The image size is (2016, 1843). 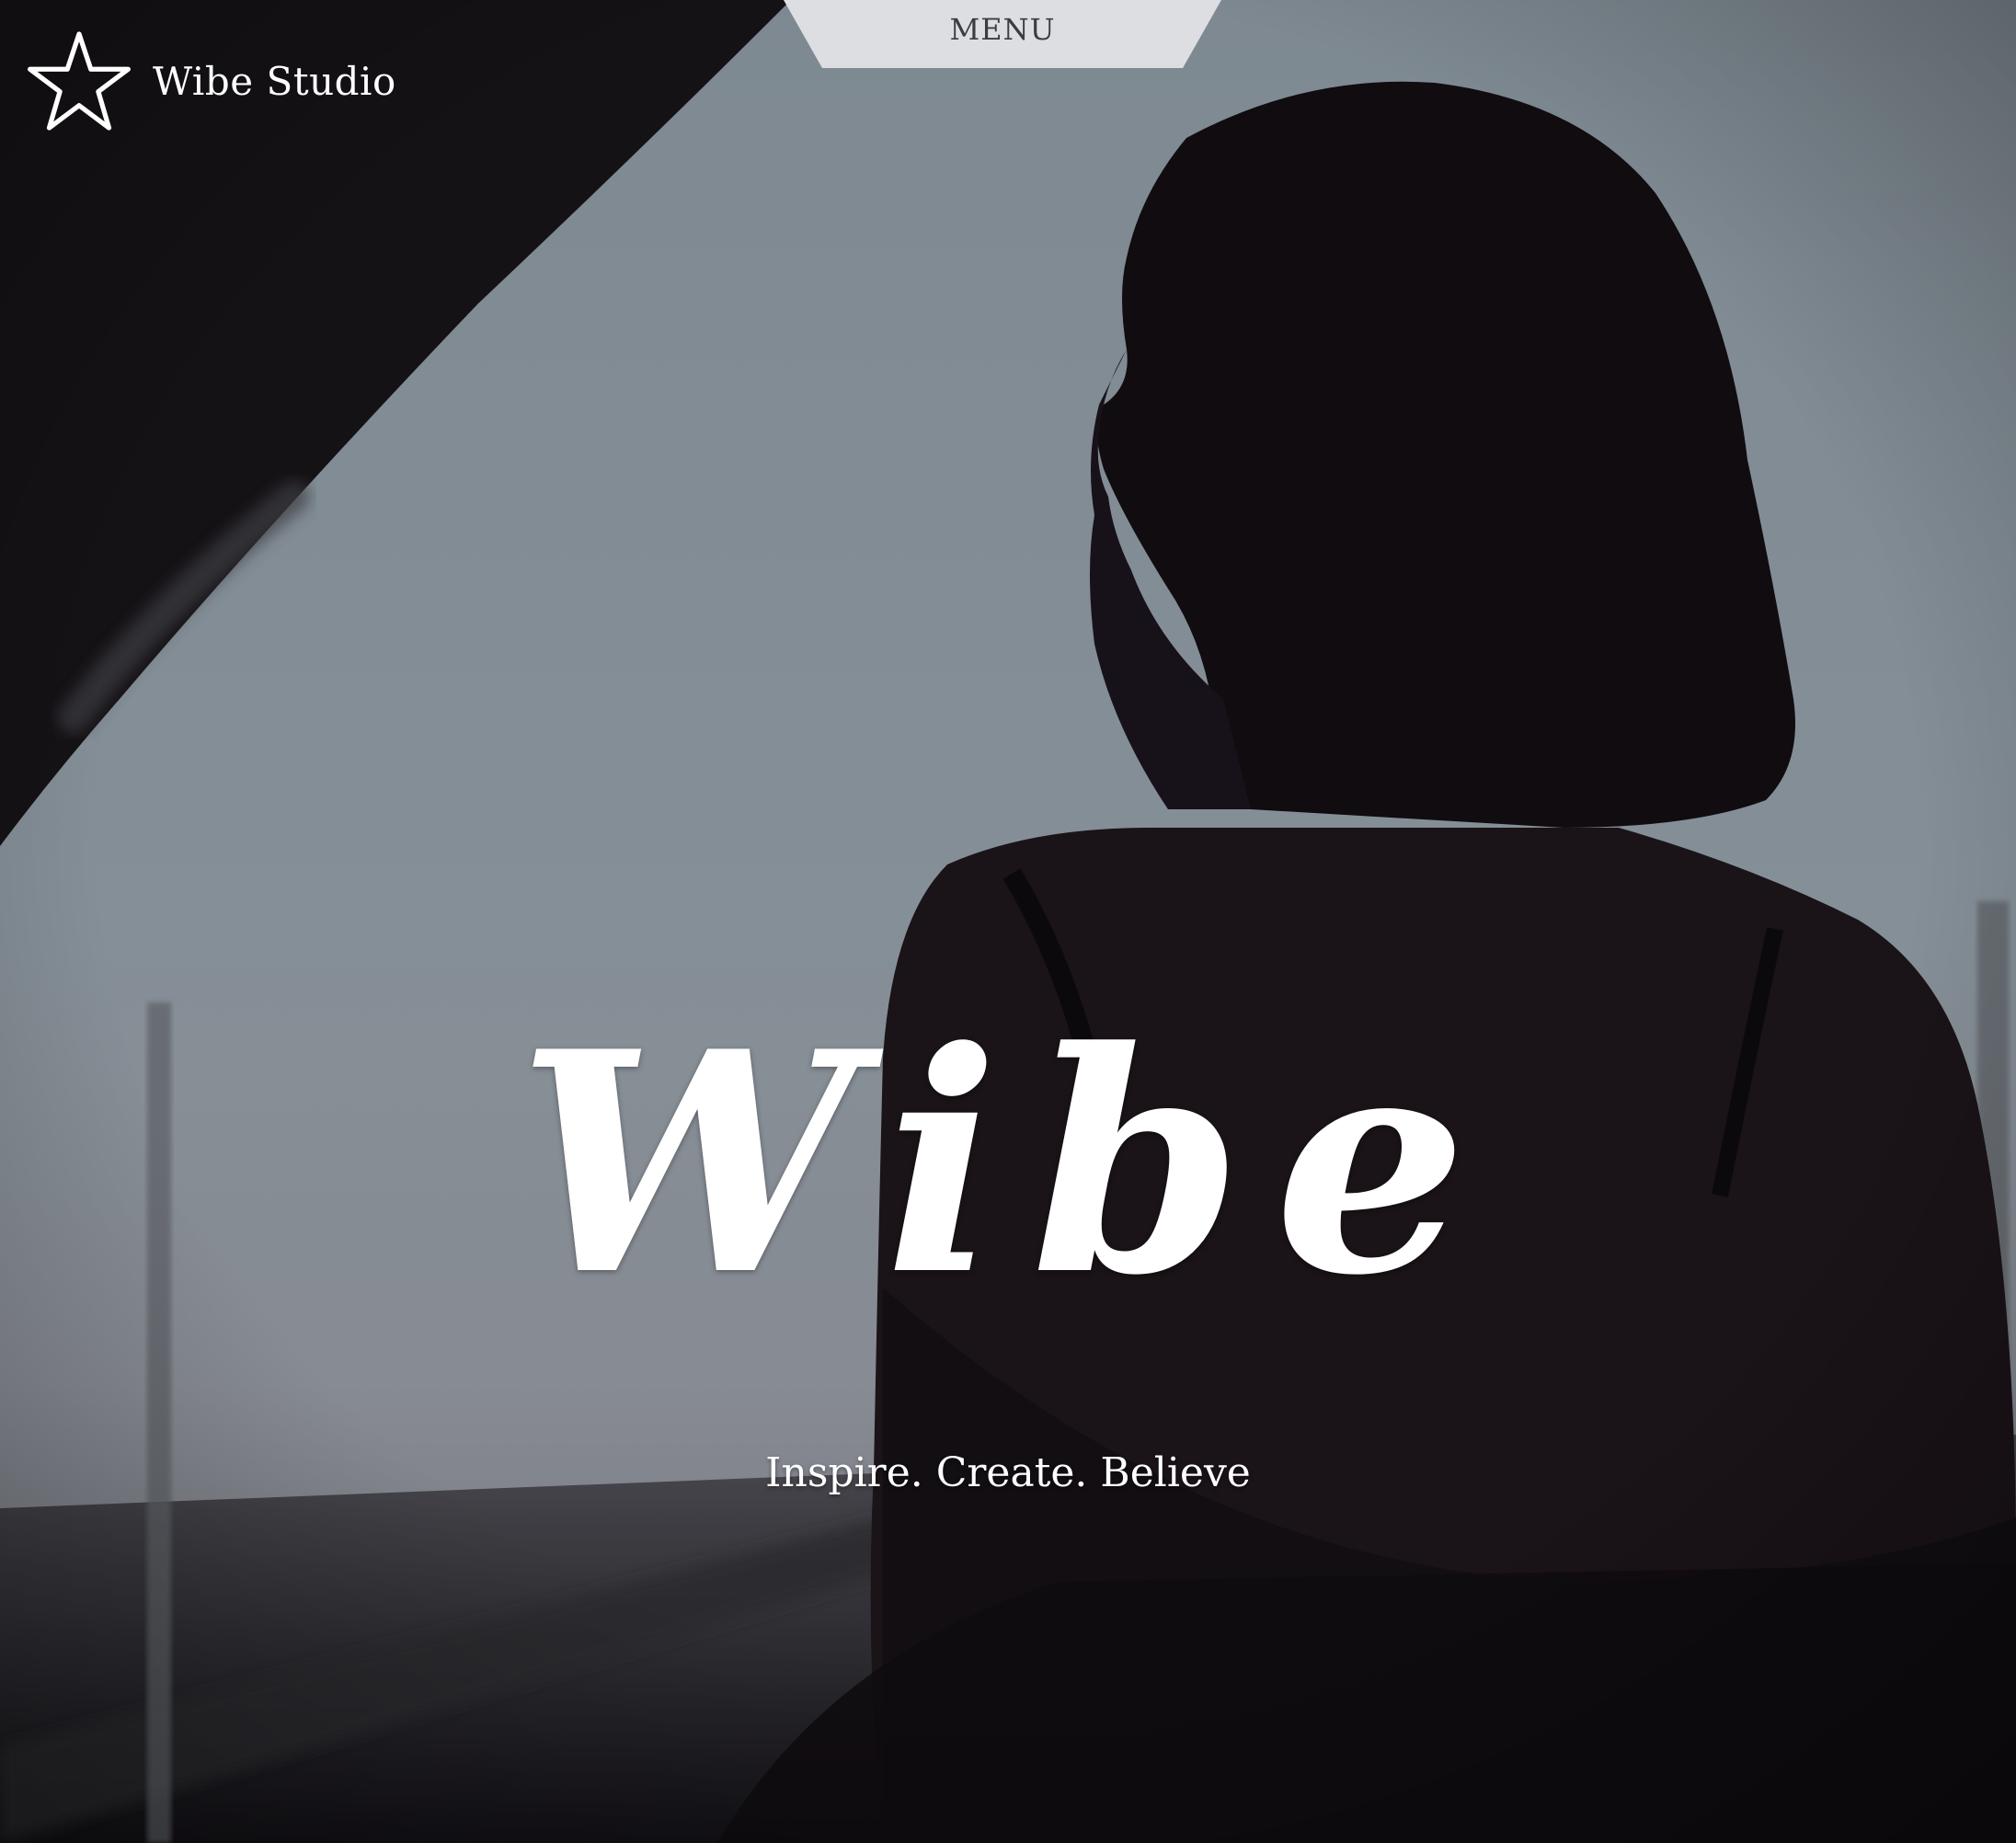 I want to click on brand-logo-link: Wibe Studio, so click(x=211, y=81).